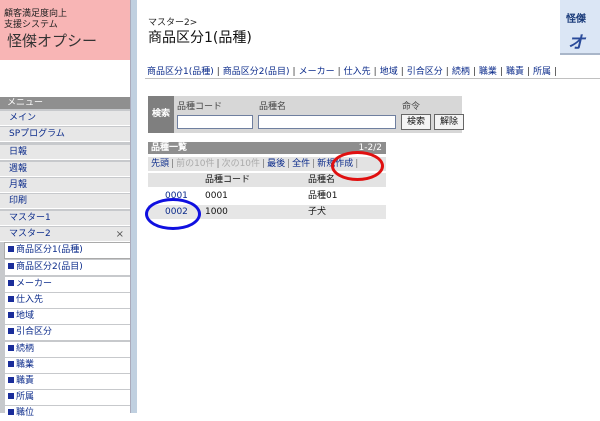 The height and width of the screenshot is (421, 600). I want to click on pager-all: 全件, so click(301, 164).